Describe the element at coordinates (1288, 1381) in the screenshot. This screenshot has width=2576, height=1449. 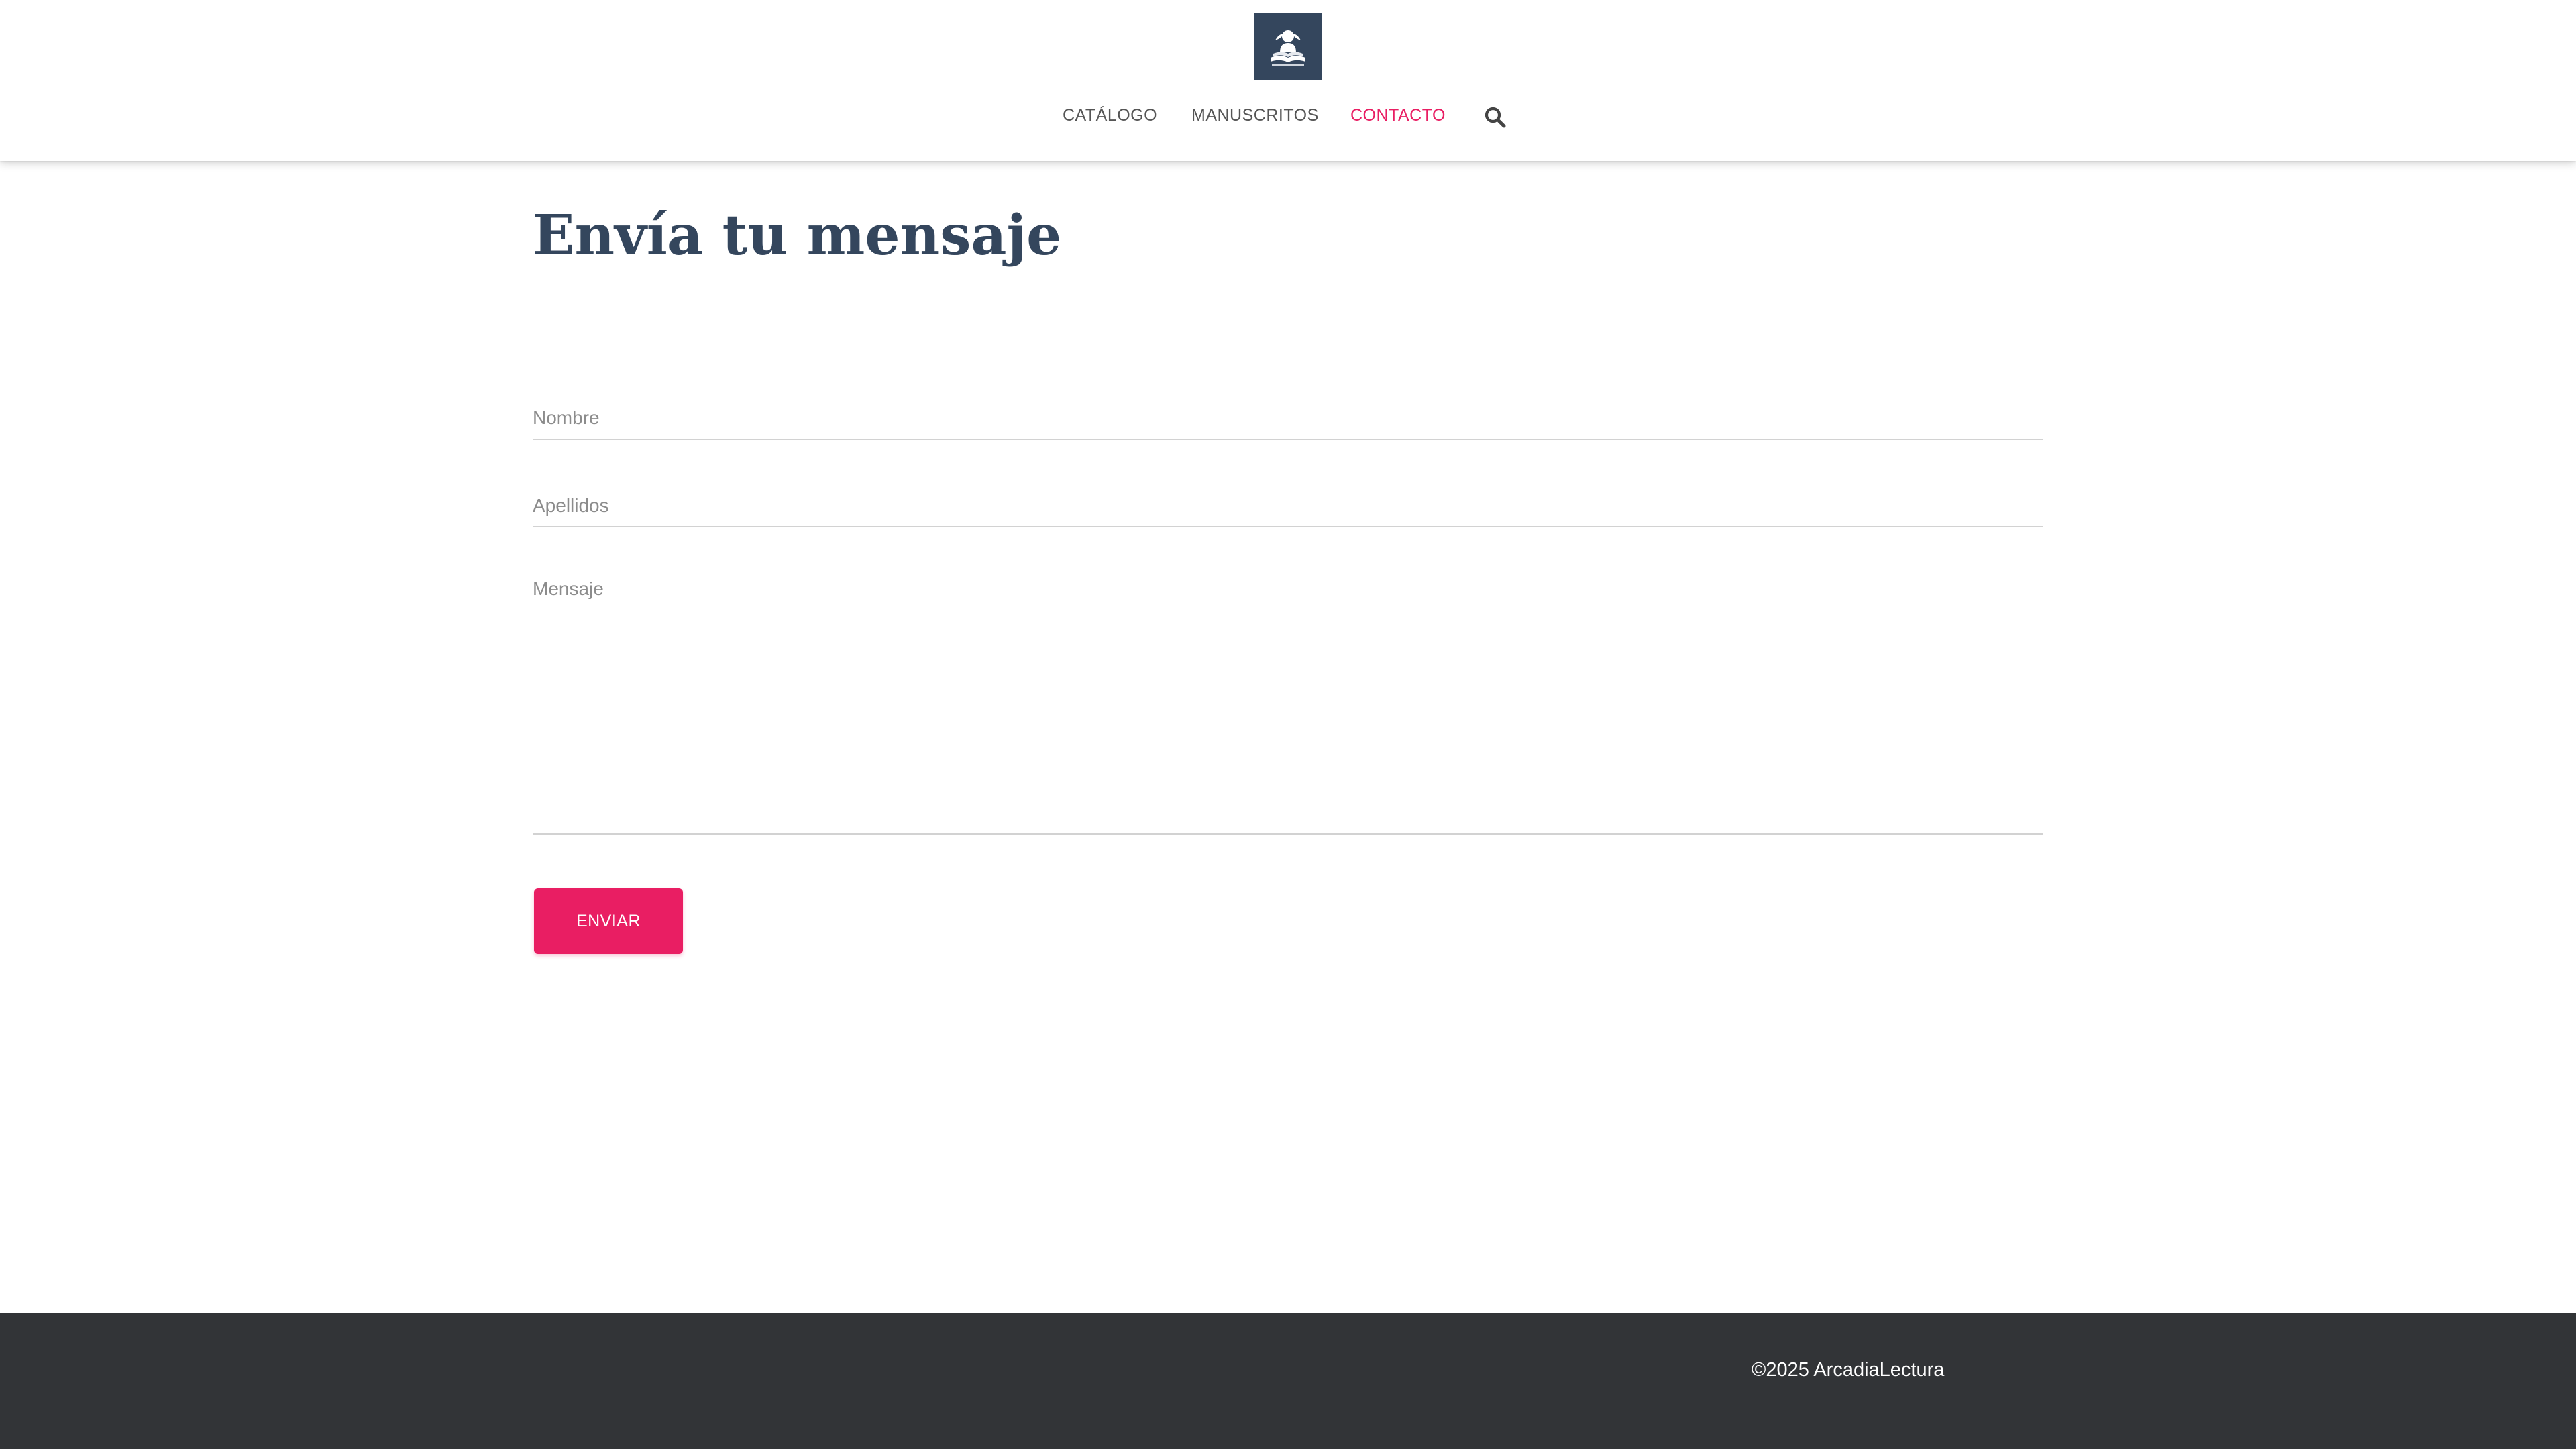
I see `site-footer` at that location.